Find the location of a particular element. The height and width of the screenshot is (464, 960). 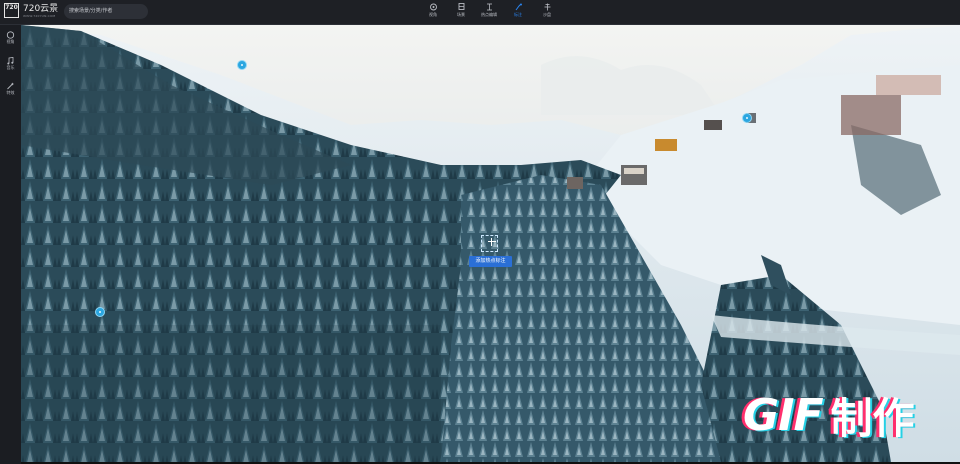

search-input: 搜索场景/分类/作者 is located at coordinates (106, 11).